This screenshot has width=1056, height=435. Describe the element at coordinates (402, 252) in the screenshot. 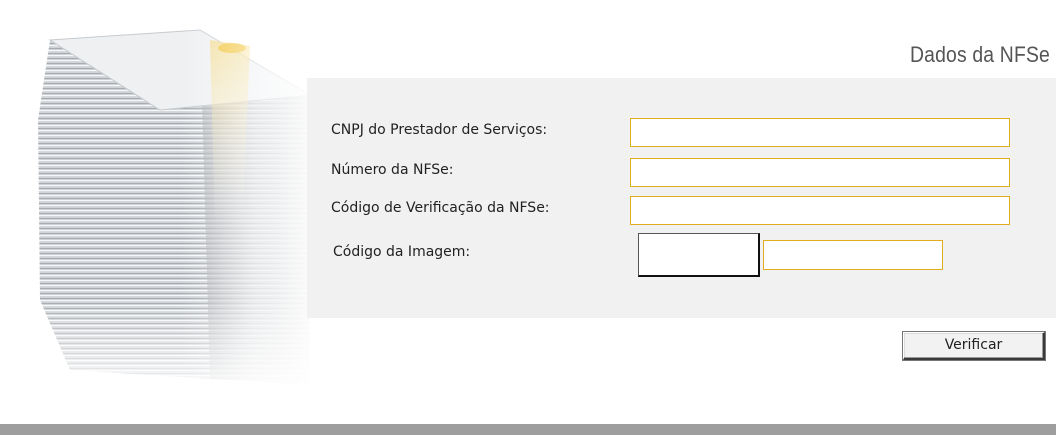

I see `captcha-label: Código da Imagem:` at that location.